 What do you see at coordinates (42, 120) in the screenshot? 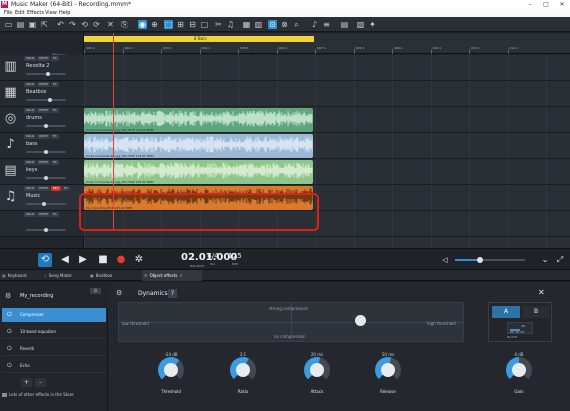
I see `track-header: ◎ SOLO MUTE FX drums` at bounding box center [42, 120].